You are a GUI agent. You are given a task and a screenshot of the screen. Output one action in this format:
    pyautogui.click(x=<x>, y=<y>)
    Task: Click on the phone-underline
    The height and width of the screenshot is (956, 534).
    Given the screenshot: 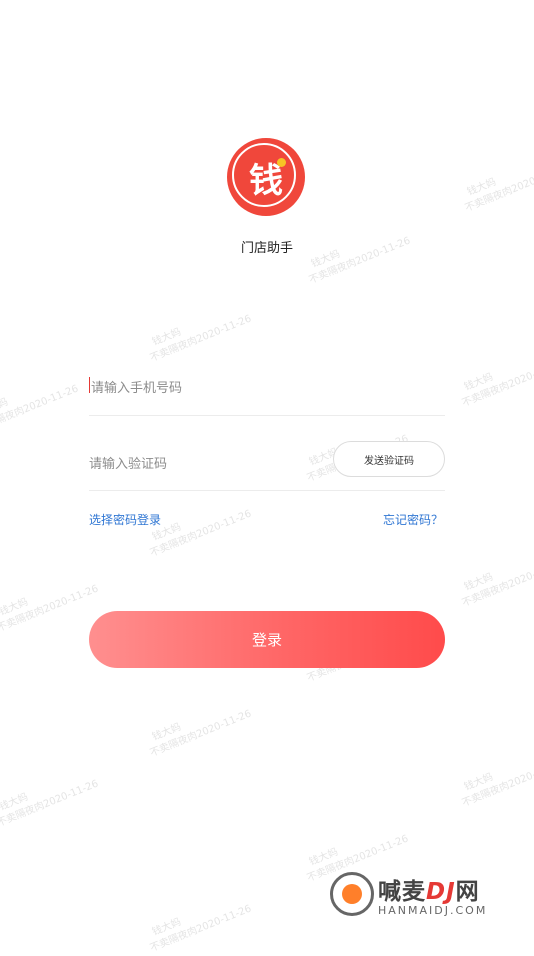 What is the action you would take?
    pyautogui.click(x=267, y=415)
    